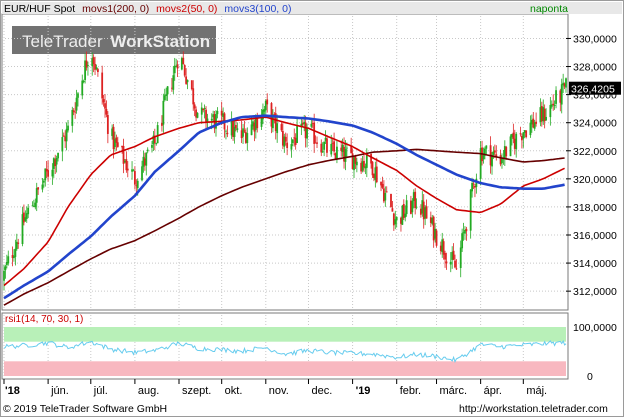 Image resolution: width=624 pixels, height=417 pixels. What do you see at coordinates (116, 41) in the screenshot?
I see `watermark-text: TeleTrader WorkStation` at bounding box center [116, 41].